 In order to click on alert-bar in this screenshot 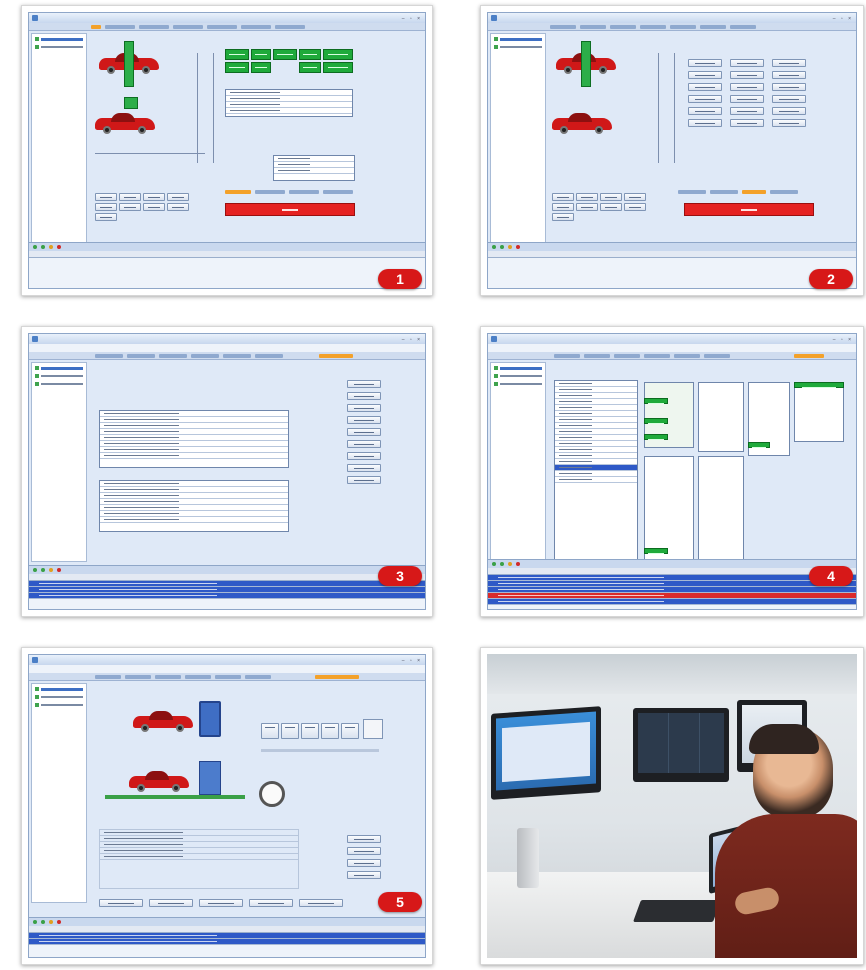, I will do `click(749, 209)`.